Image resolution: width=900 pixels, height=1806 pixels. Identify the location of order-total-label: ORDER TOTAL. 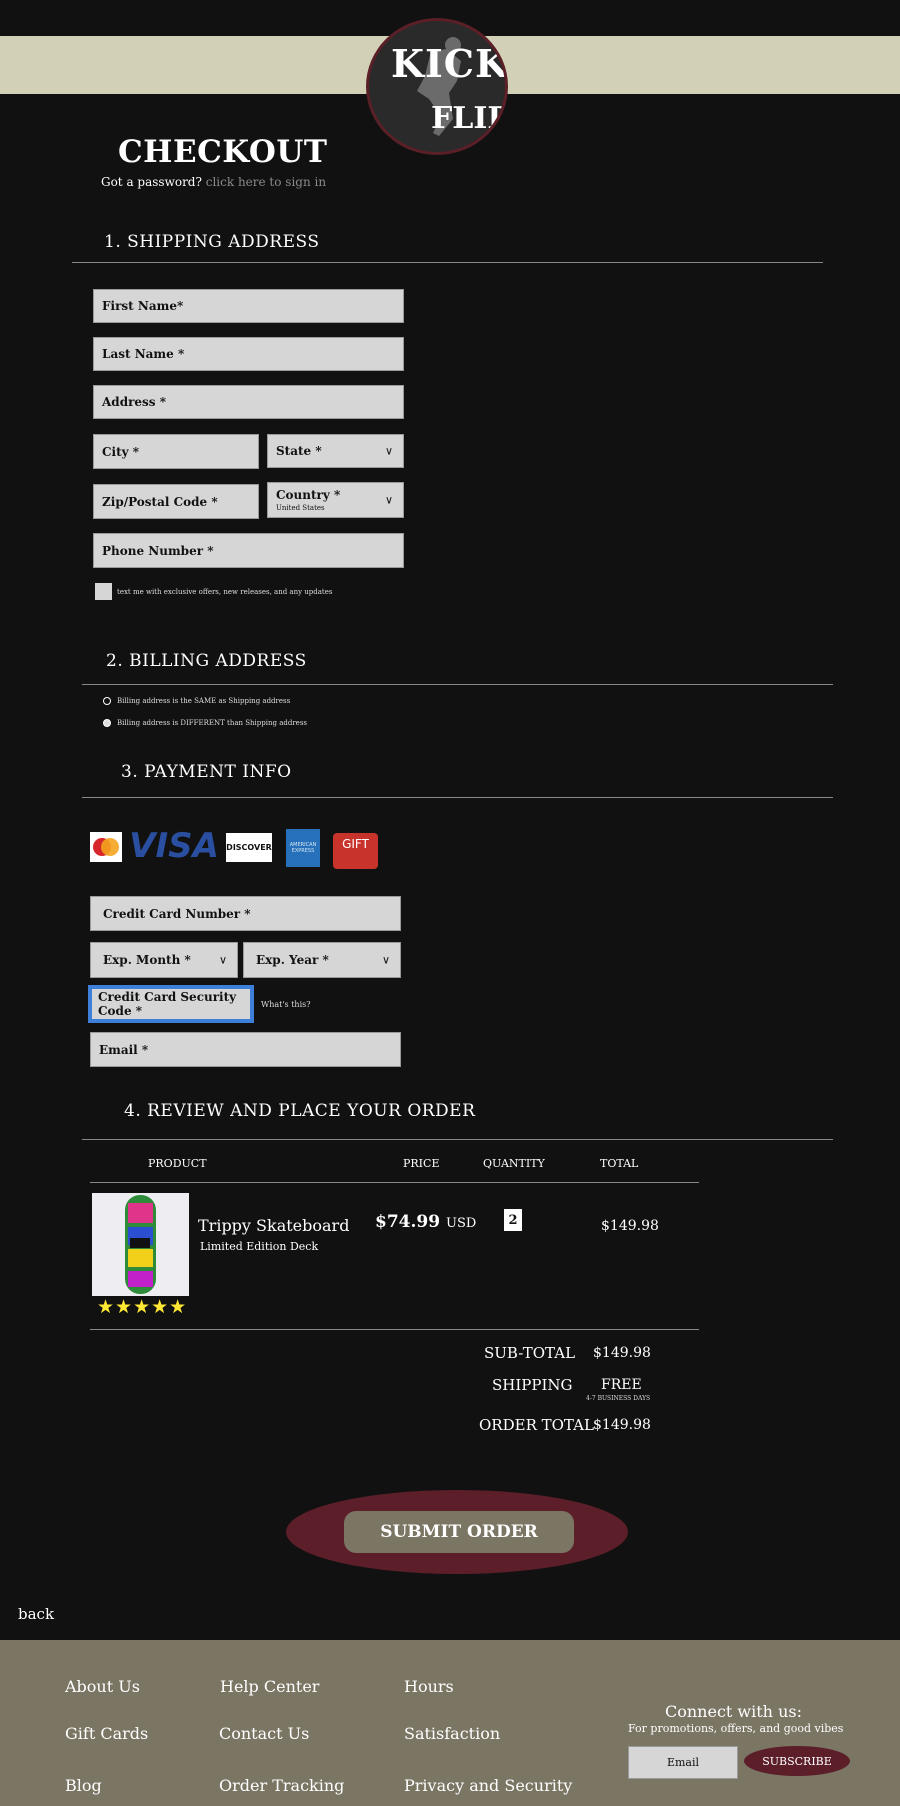
(536, 1425).